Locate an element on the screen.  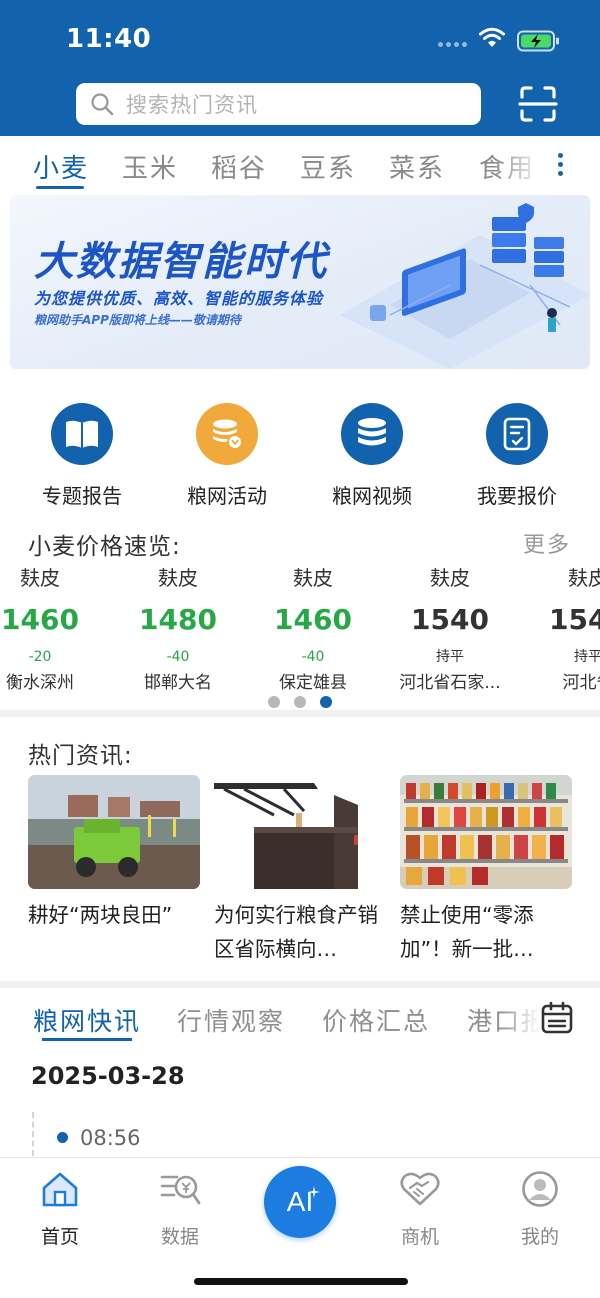
status-time: 11:40 is located at coordinates (109, 39).